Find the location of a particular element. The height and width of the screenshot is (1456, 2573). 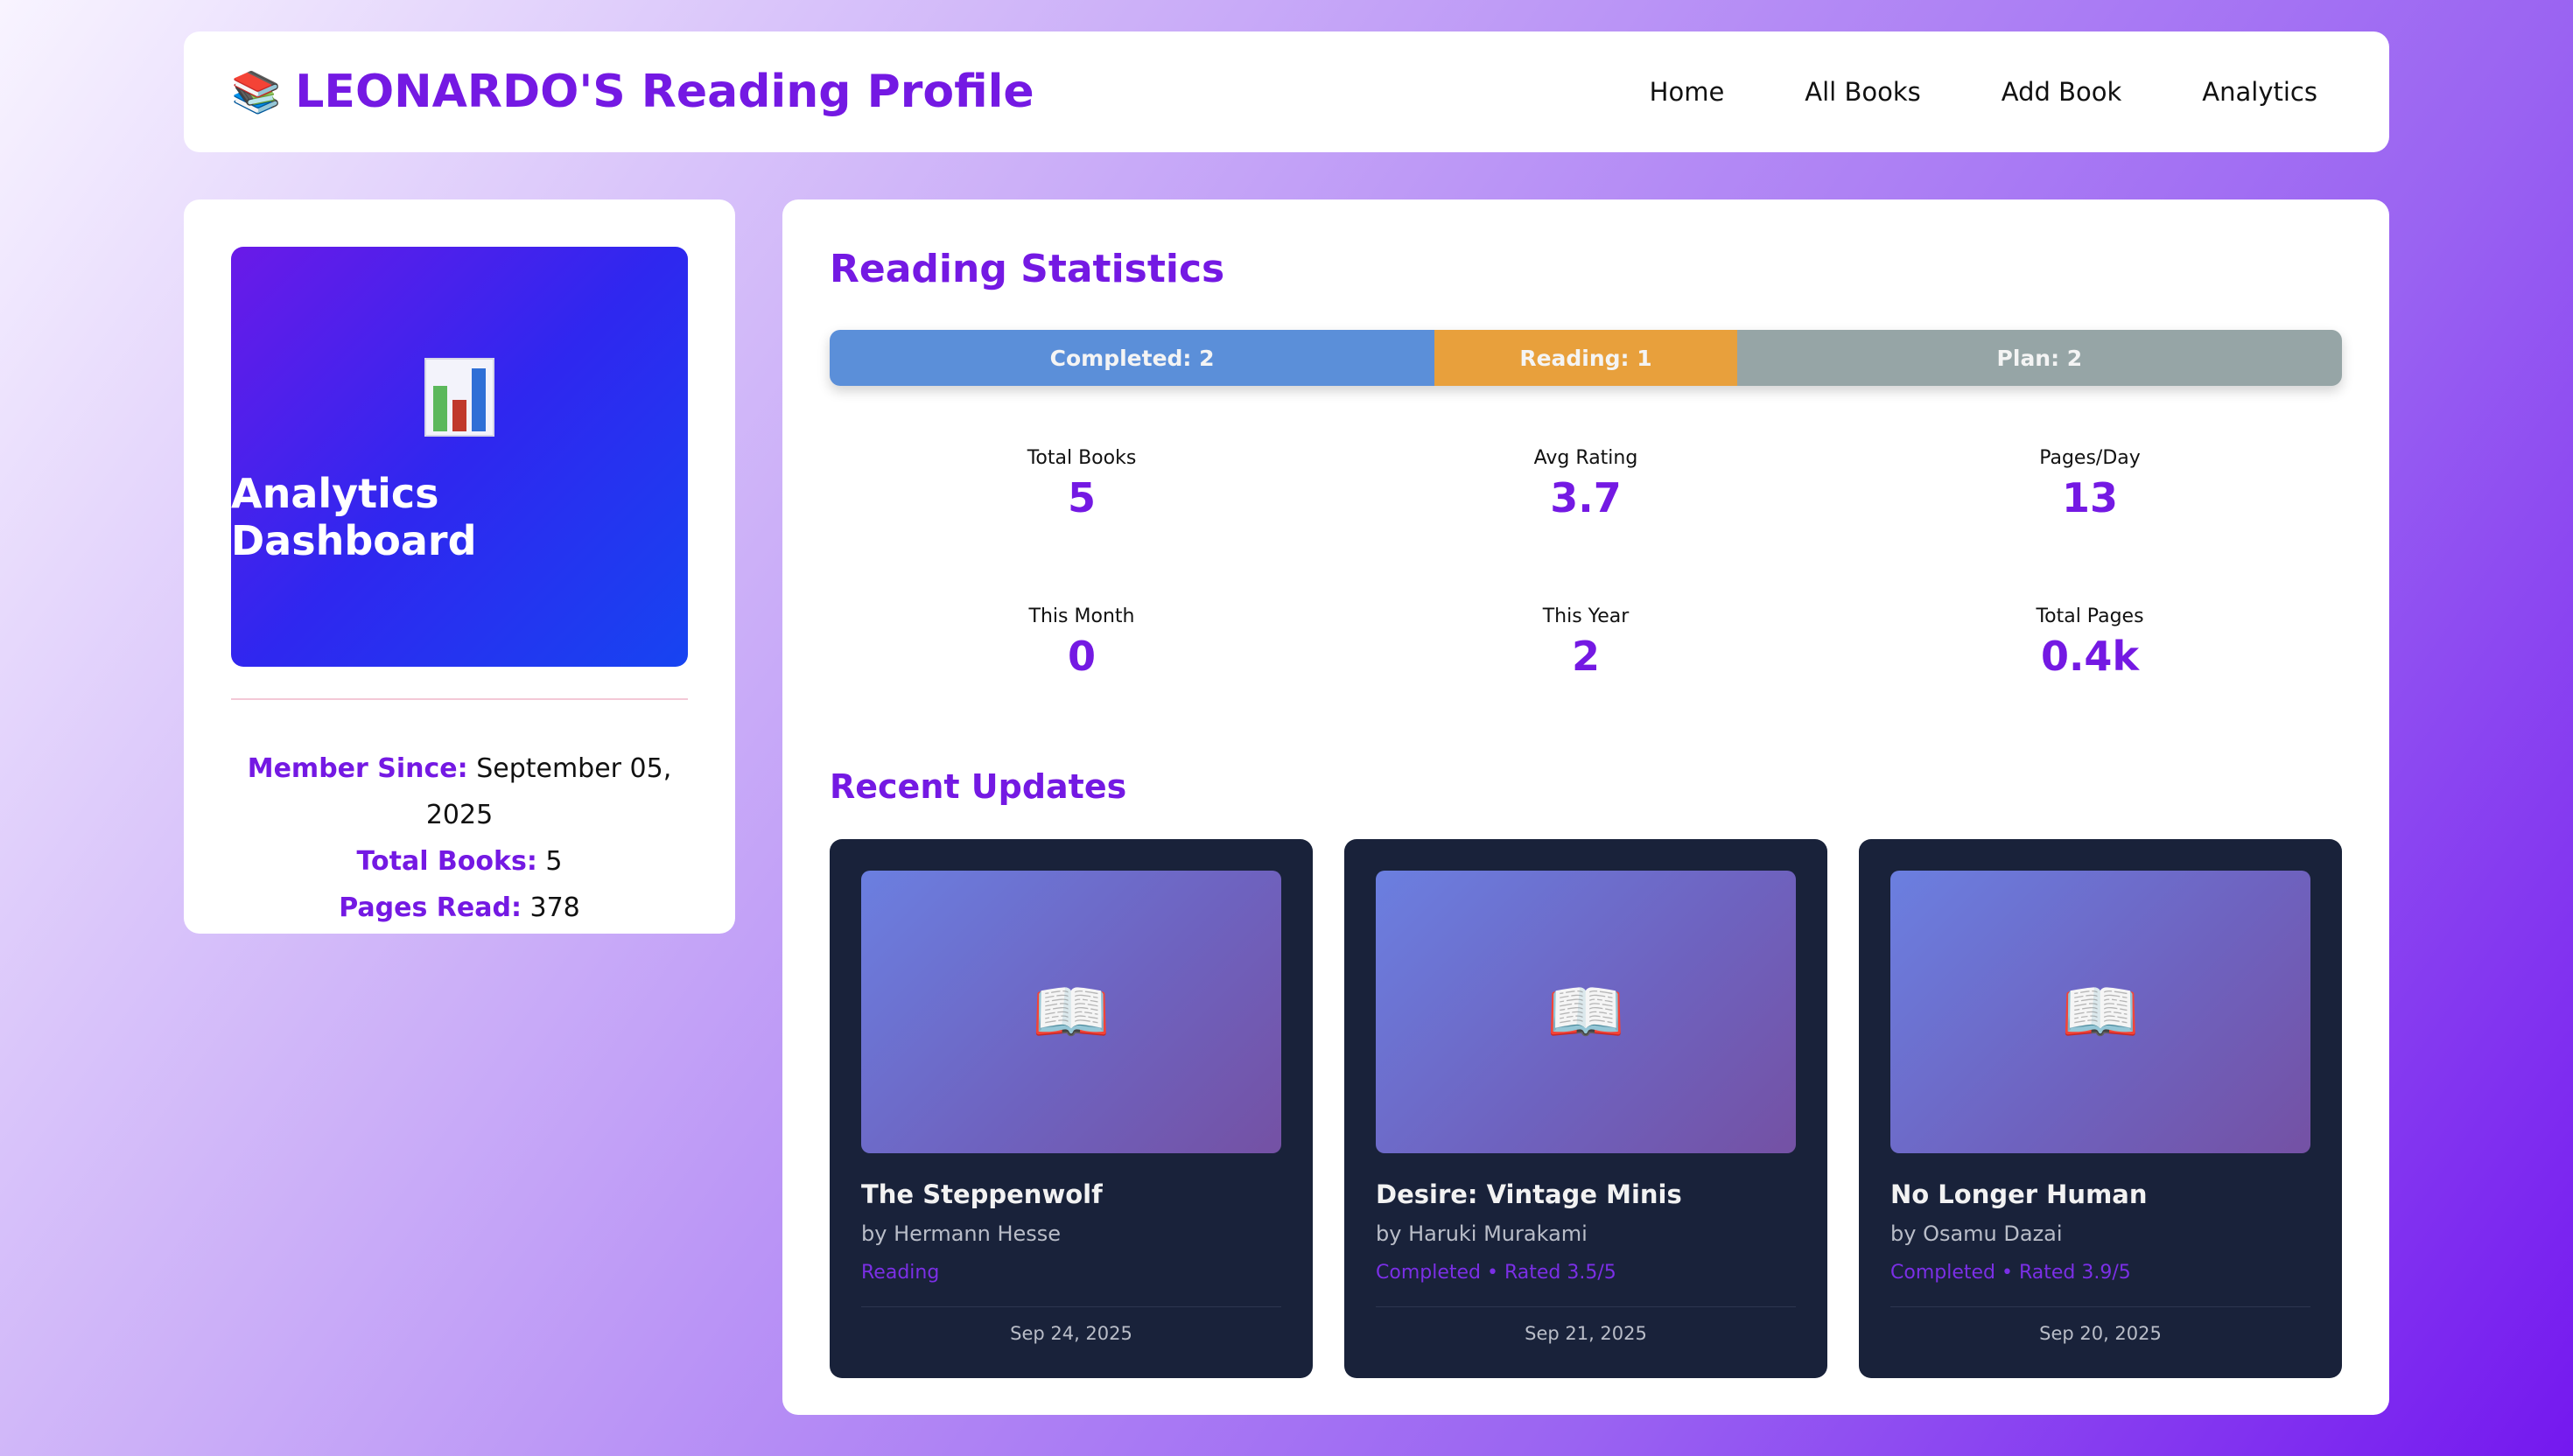

member-since-row: Member Since: September 05, 2025 is located at coordinates (459, 791).